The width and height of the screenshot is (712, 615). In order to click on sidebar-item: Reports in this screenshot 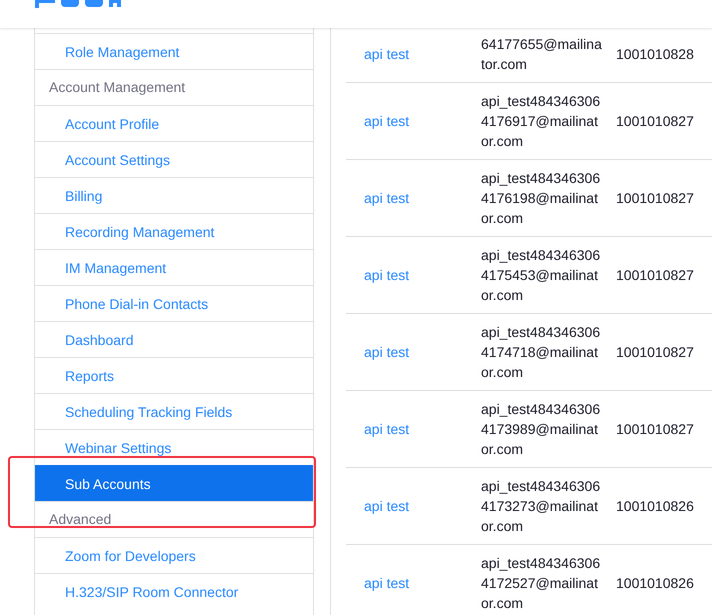, I will do `click(174, 375)`.